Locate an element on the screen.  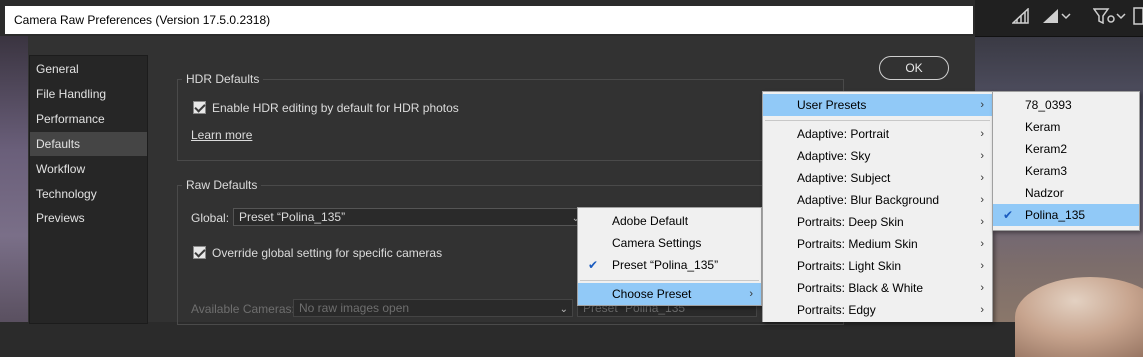
menu-item-keram2: Keram2 is located at coordinates (1066, 149).